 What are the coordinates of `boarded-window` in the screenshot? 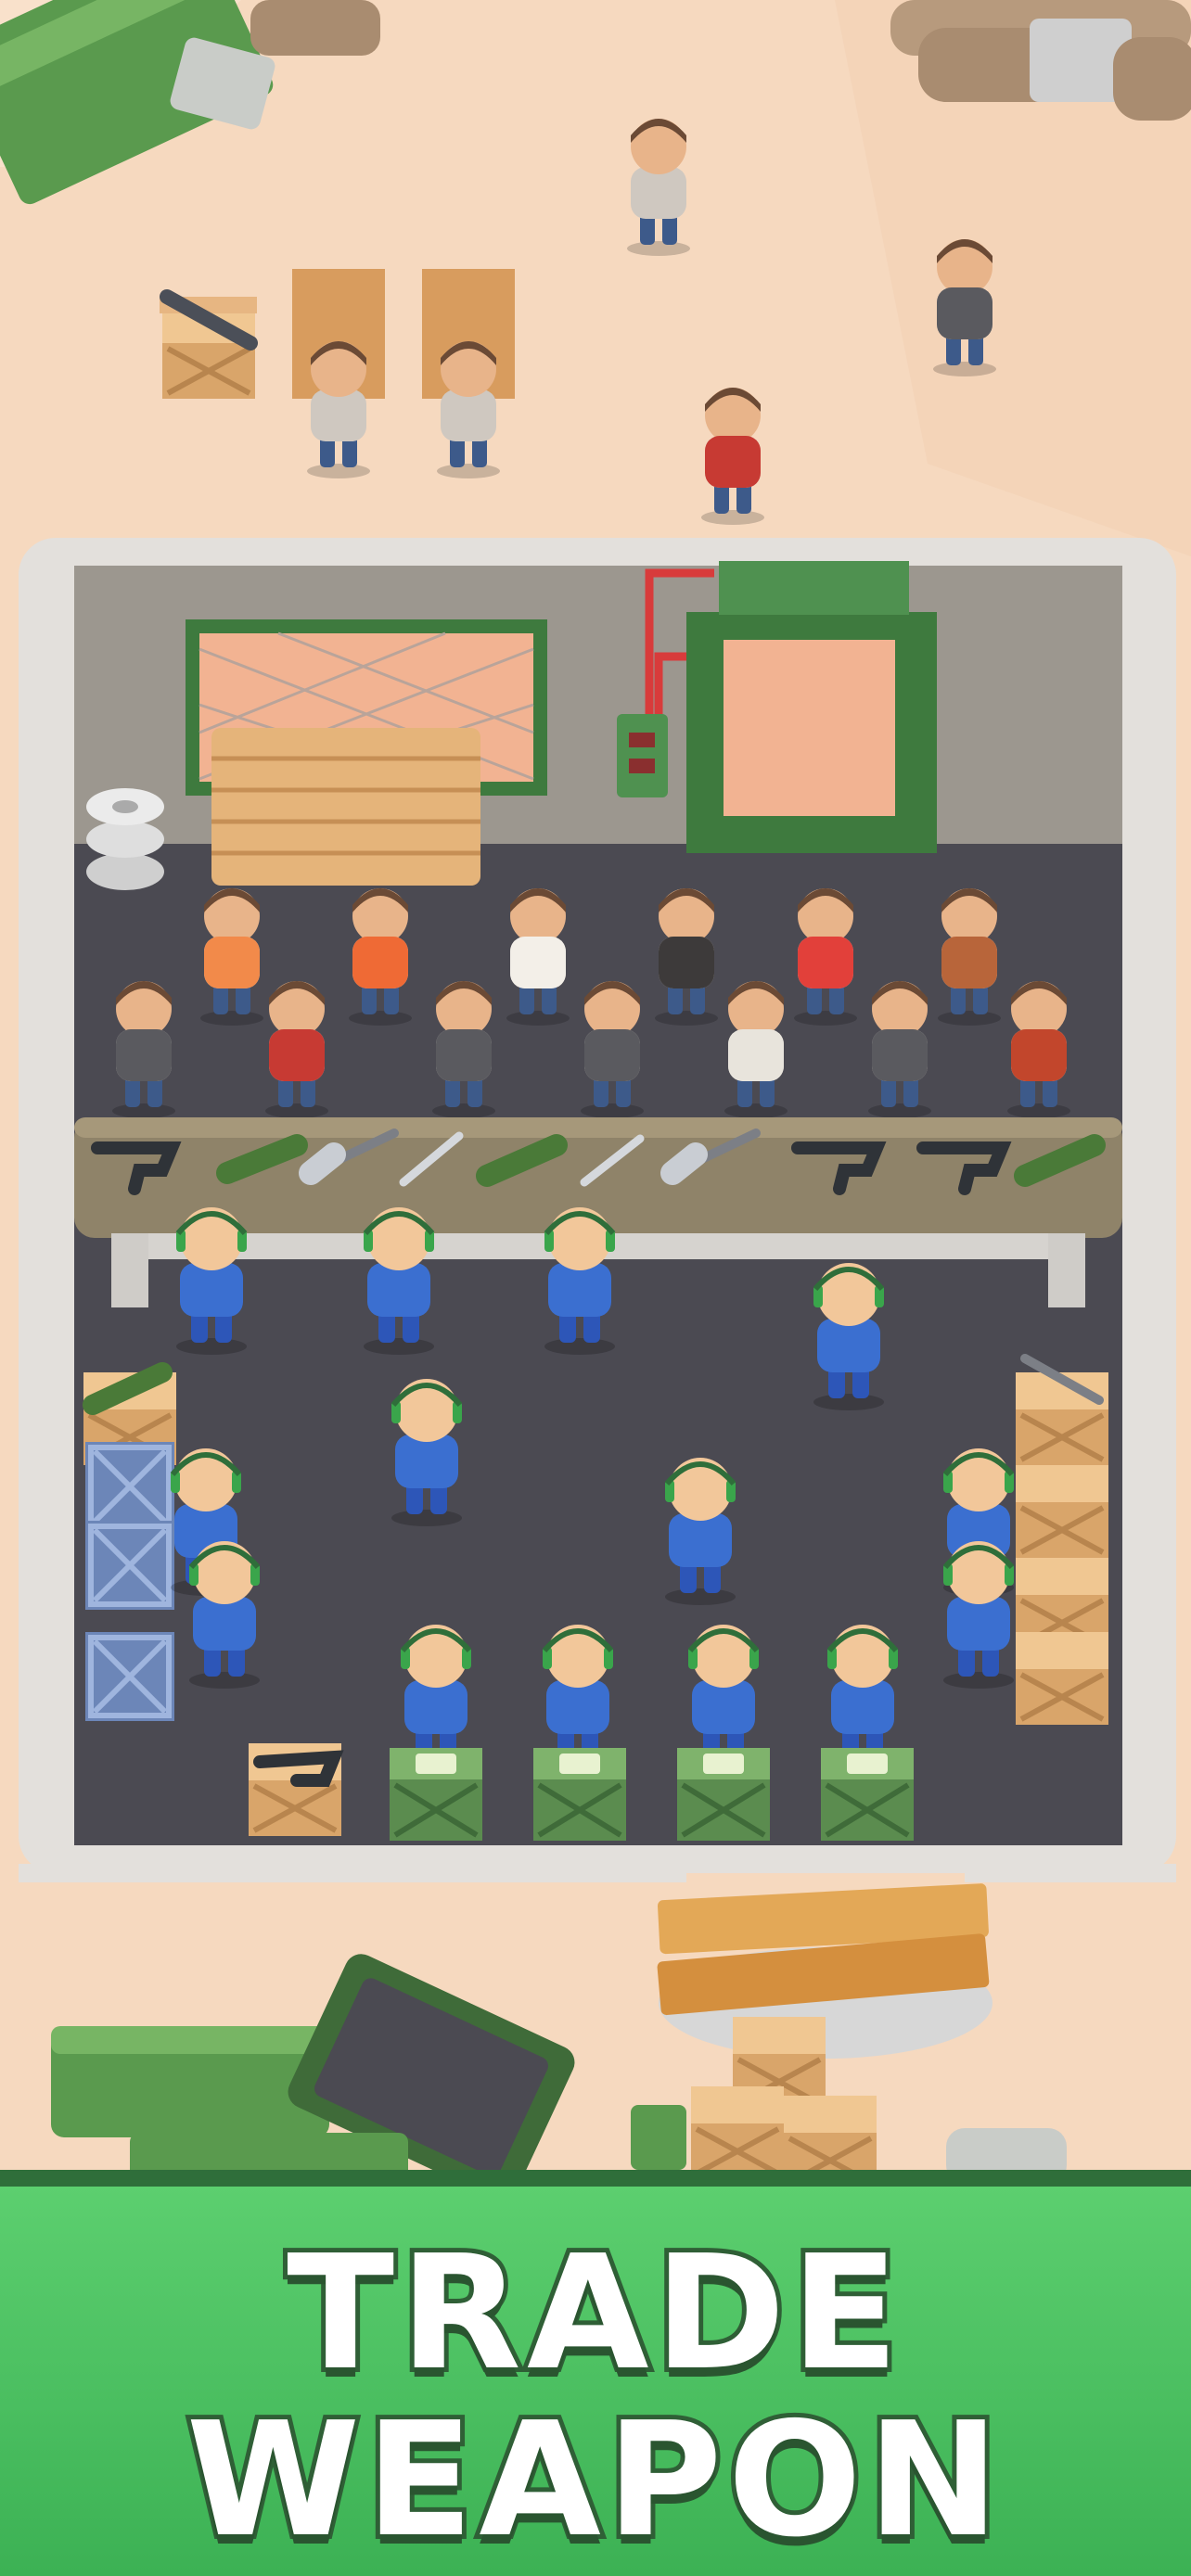 It's located at (345, 807).